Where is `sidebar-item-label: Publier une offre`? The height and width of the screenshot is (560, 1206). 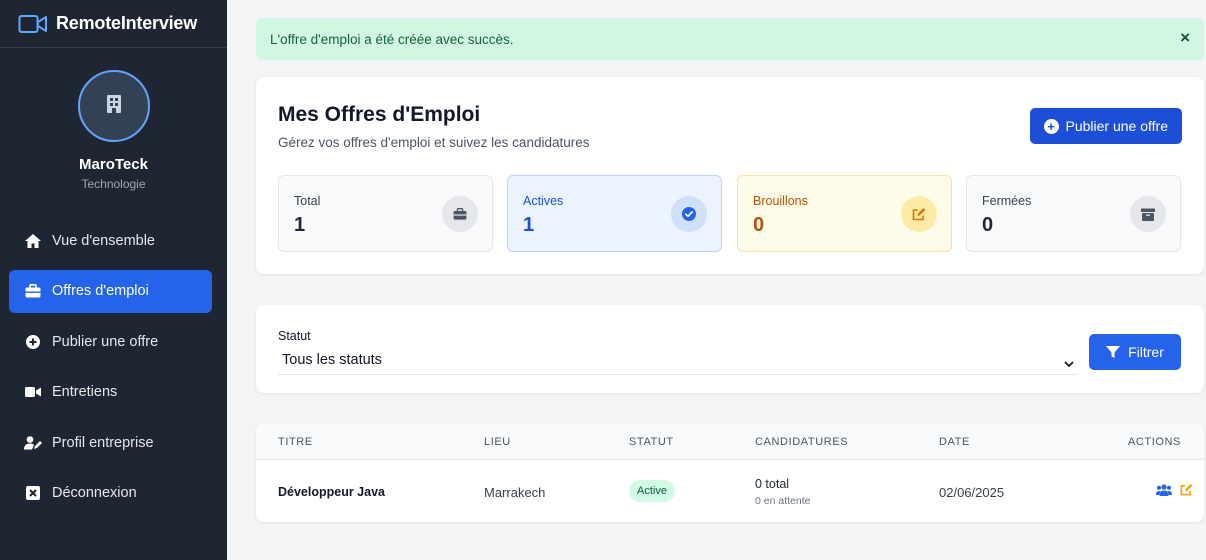
sidebar-item-label: Publier une offre is located at coordinates (105, 341).